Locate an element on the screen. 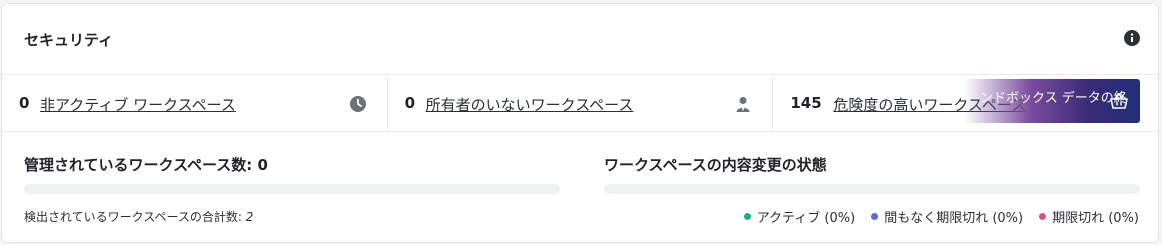 The height and width of the screenshot is (245, 1162). legend-active: アクティブ (0%) is located at coordinates (799, 216).